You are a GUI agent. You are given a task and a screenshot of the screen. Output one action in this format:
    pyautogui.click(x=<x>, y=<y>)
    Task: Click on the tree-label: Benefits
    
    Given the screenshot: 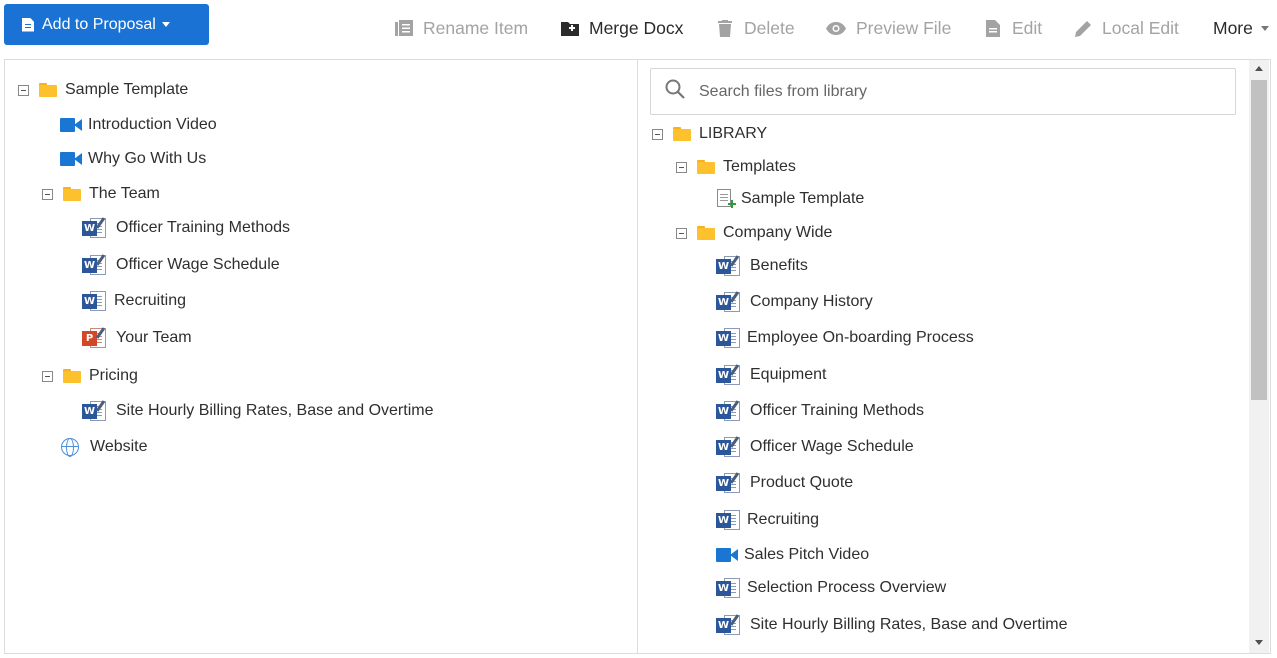 What is the action you would take?
    pyautogui.click(x=779, y=265)
    